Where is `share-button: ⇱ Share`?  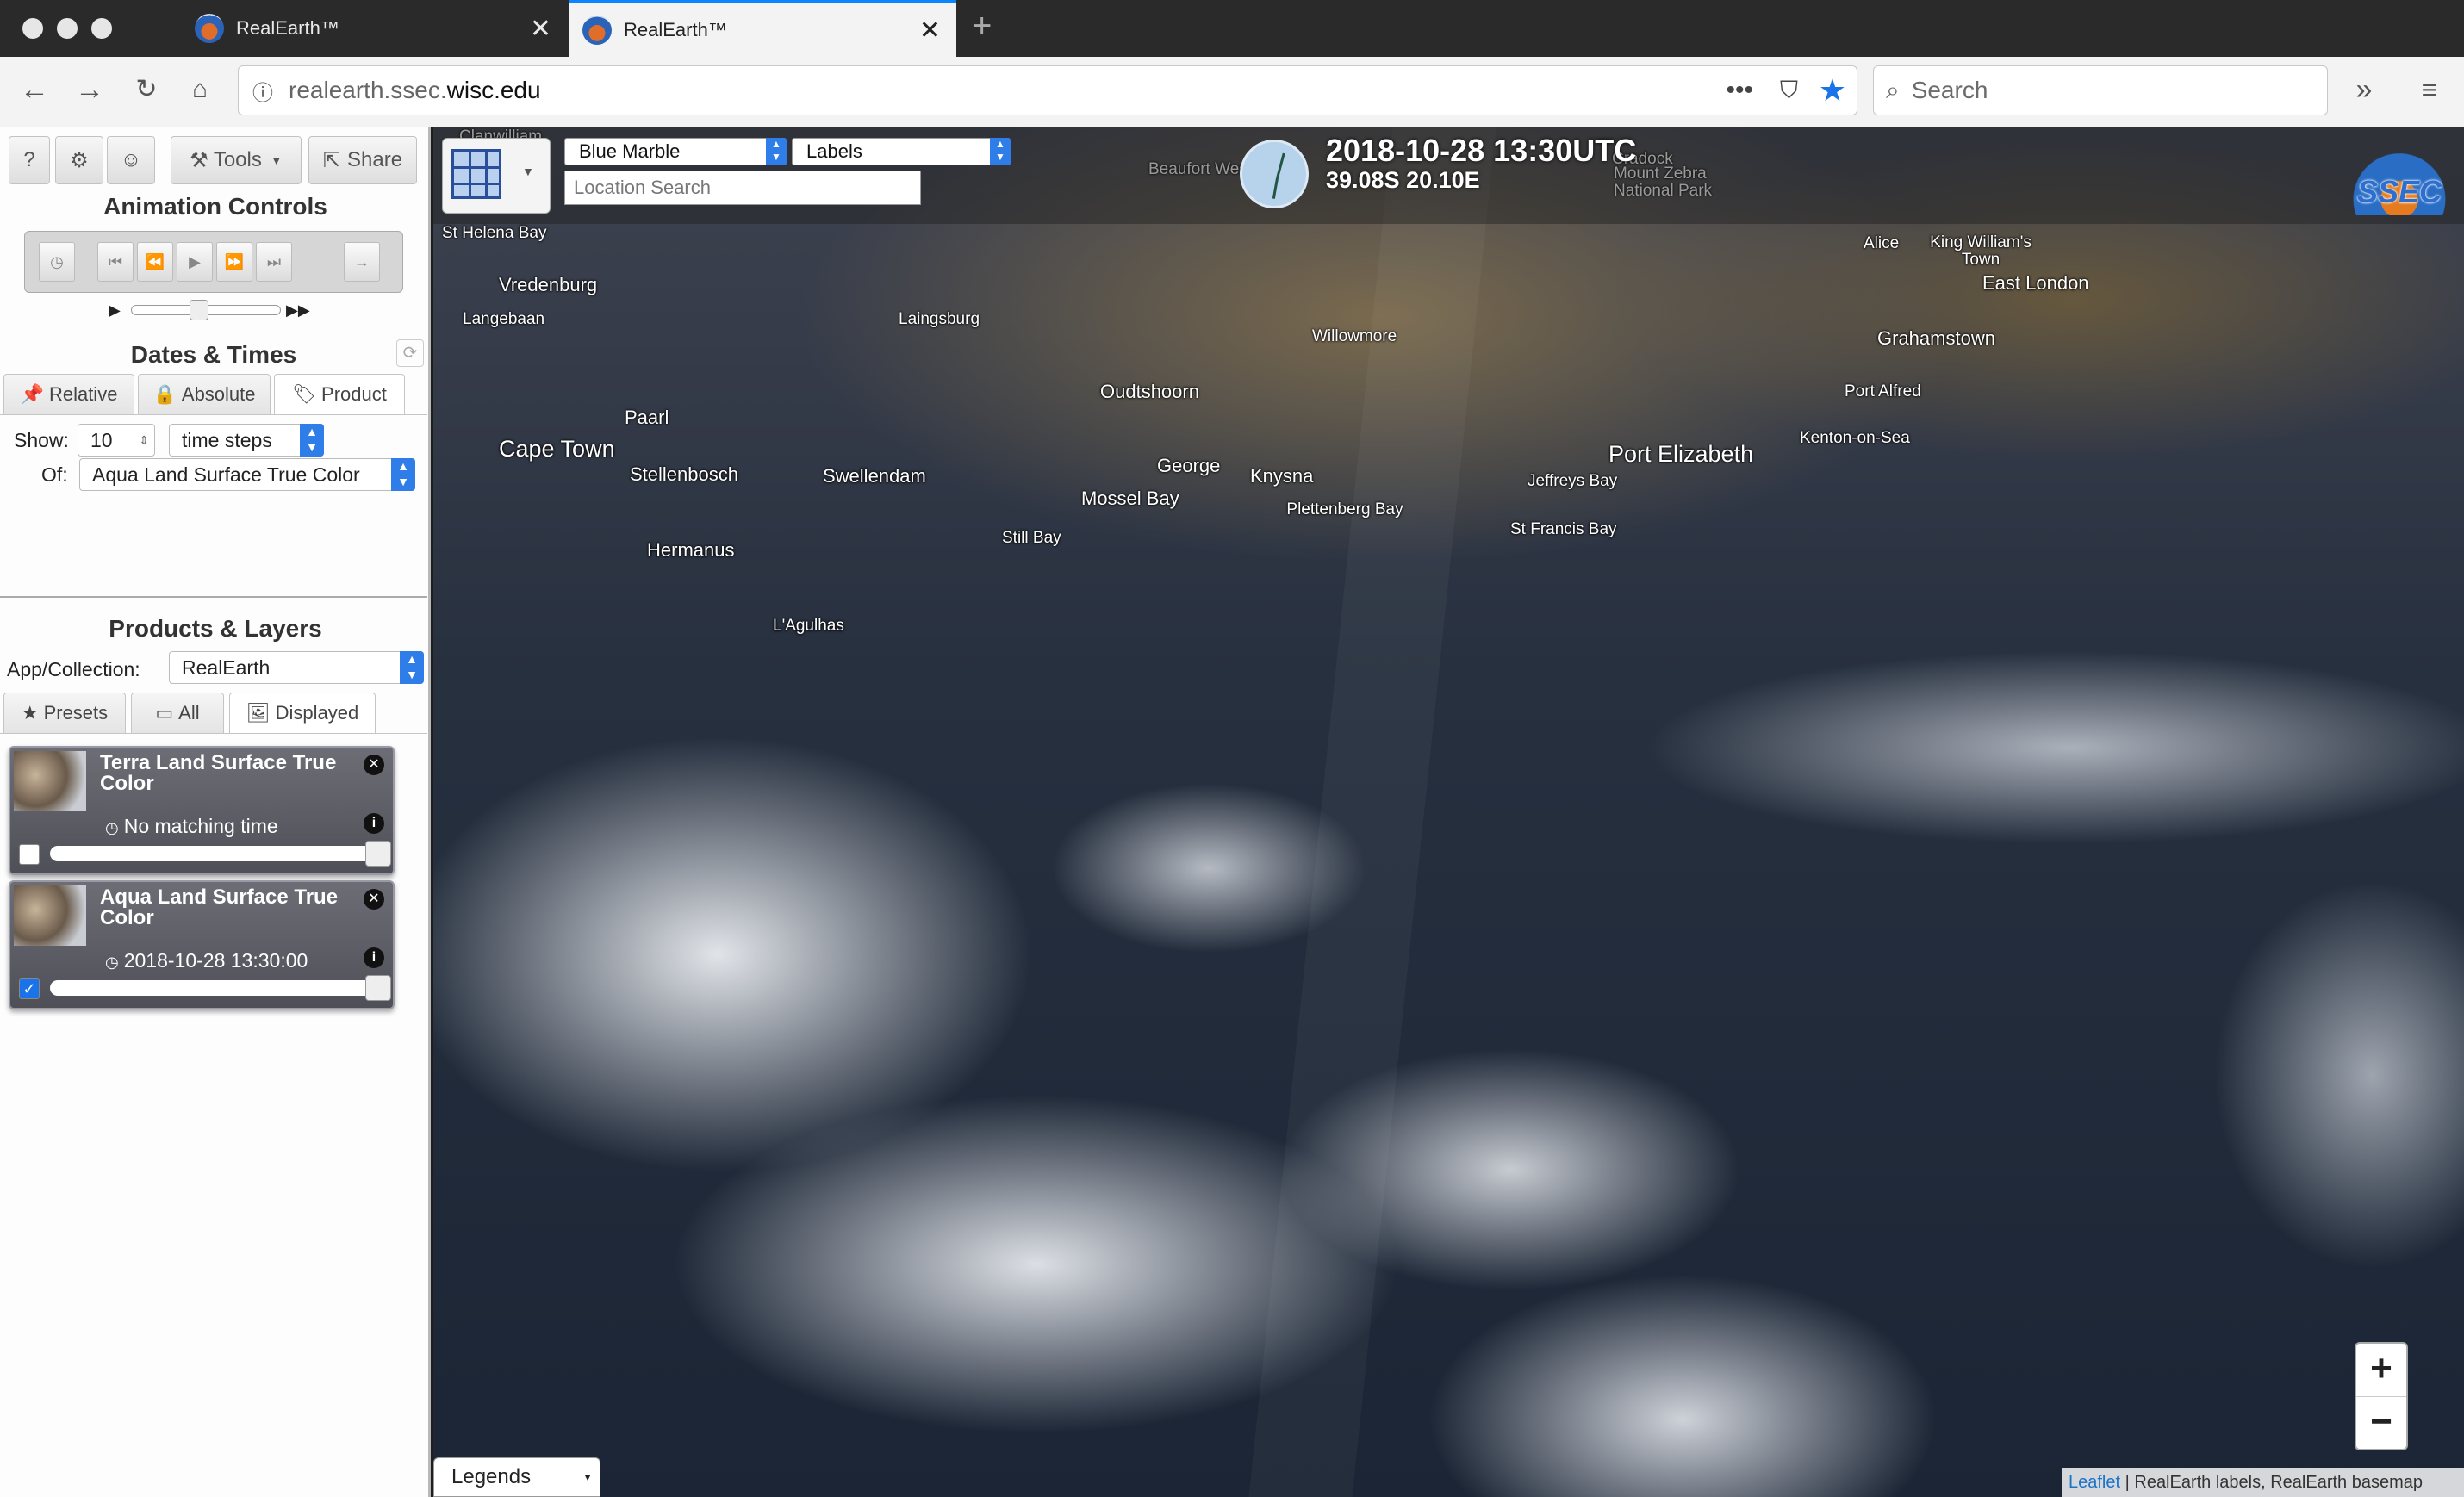
share-button: ⇱ Share is located at coordinates (363, 160).